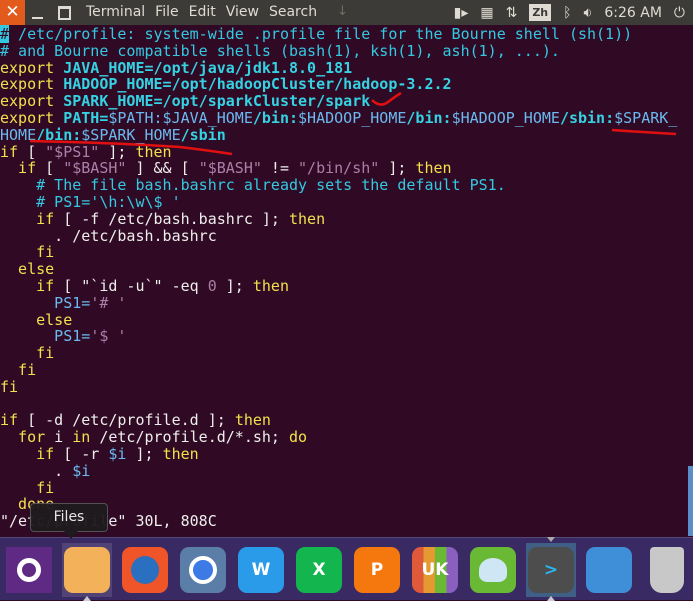  Describe the element at coordinates (342, 11) in the screenshot. I see `arrow-down-icon: ↓` at that location.